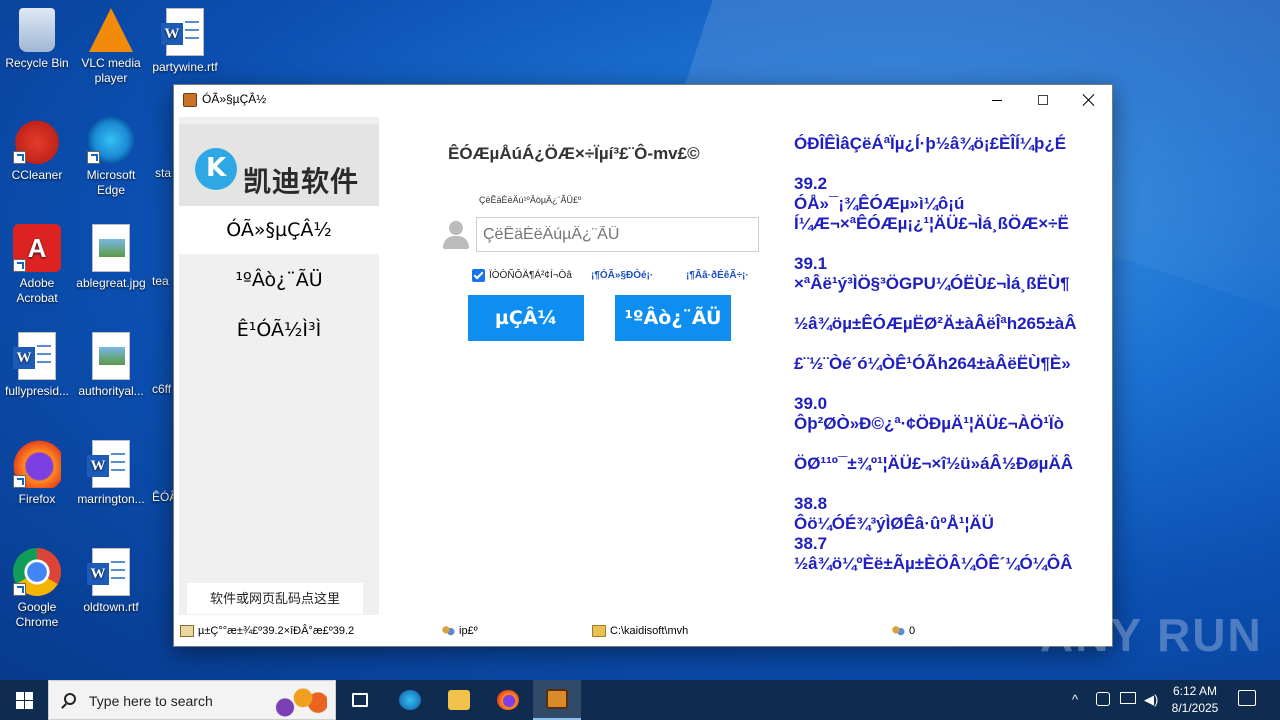 The height and width of the screenshot is (720, 1280). What do you see at coordinates (111, 581) in the screenshot?
I see `desktop-icon-oldtown: W oldtown.rtf` at bounding box center [111, 581].